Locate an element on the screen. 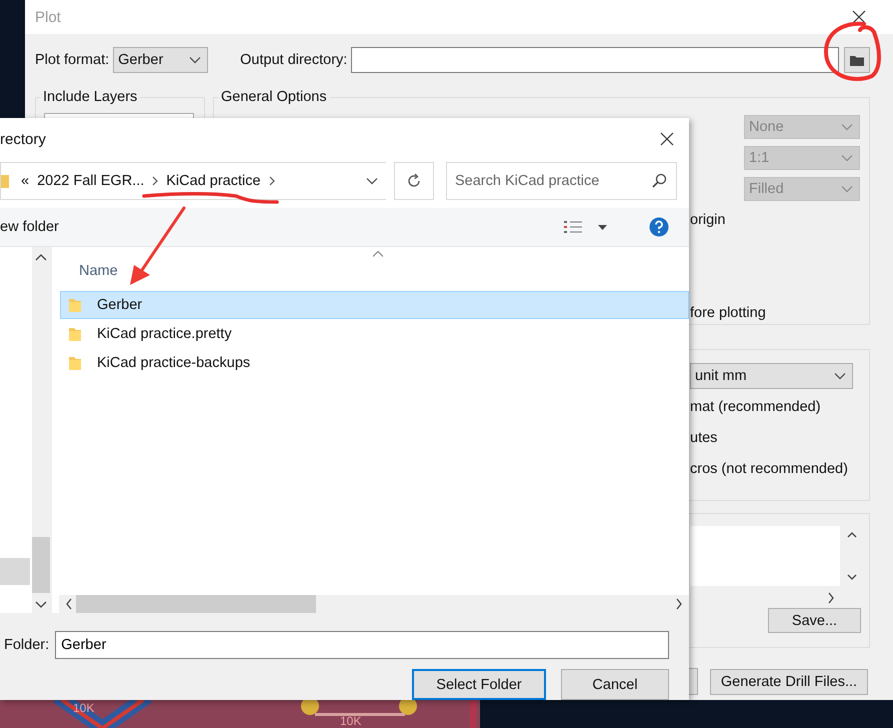  refresh-button is located at coordinates (414, 181).